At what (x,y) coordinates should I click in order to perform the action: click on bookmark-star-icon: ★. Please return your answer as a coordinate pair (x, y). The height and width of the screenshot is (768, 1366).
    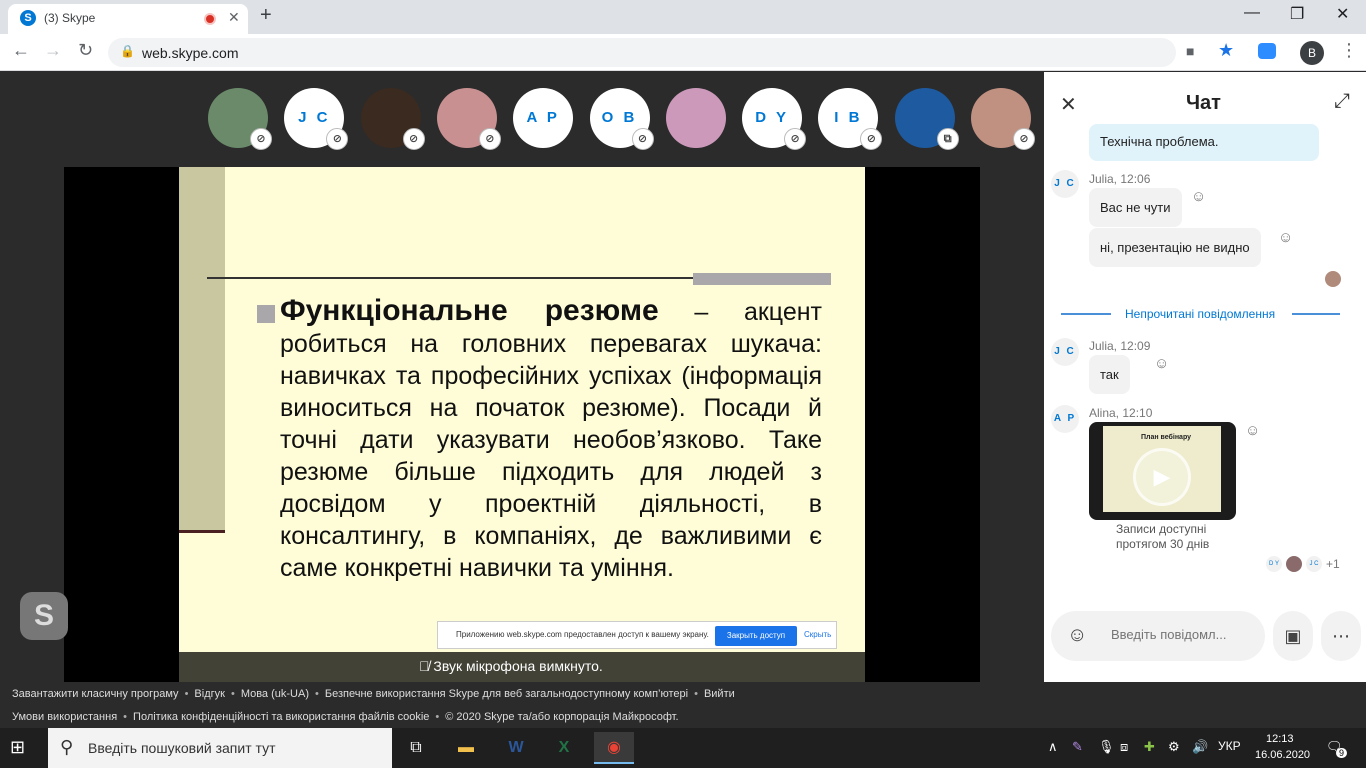
    Looking at the image, I should click on (1226, 50).